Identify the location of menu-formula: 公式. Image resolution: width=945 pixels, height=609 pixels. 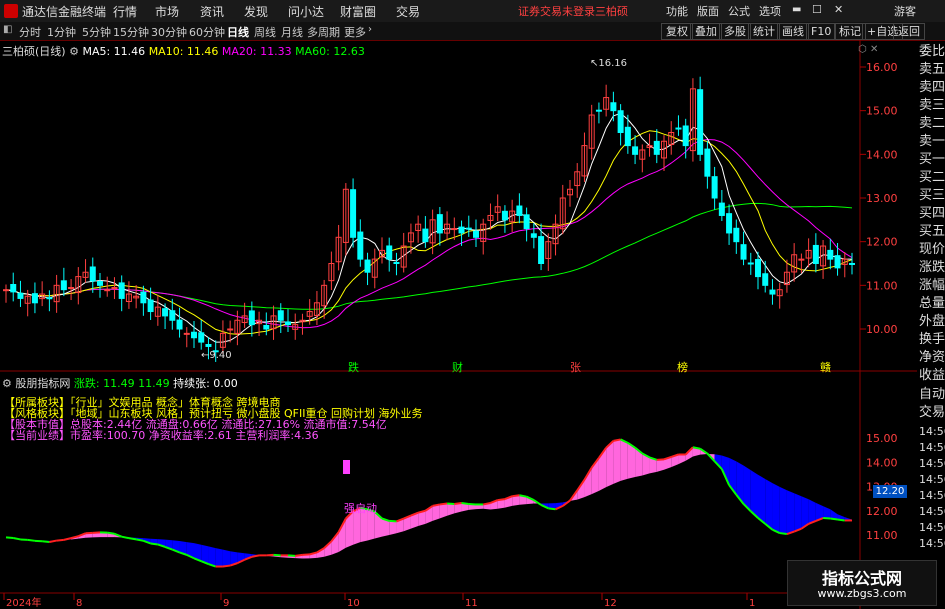
(739, 11).